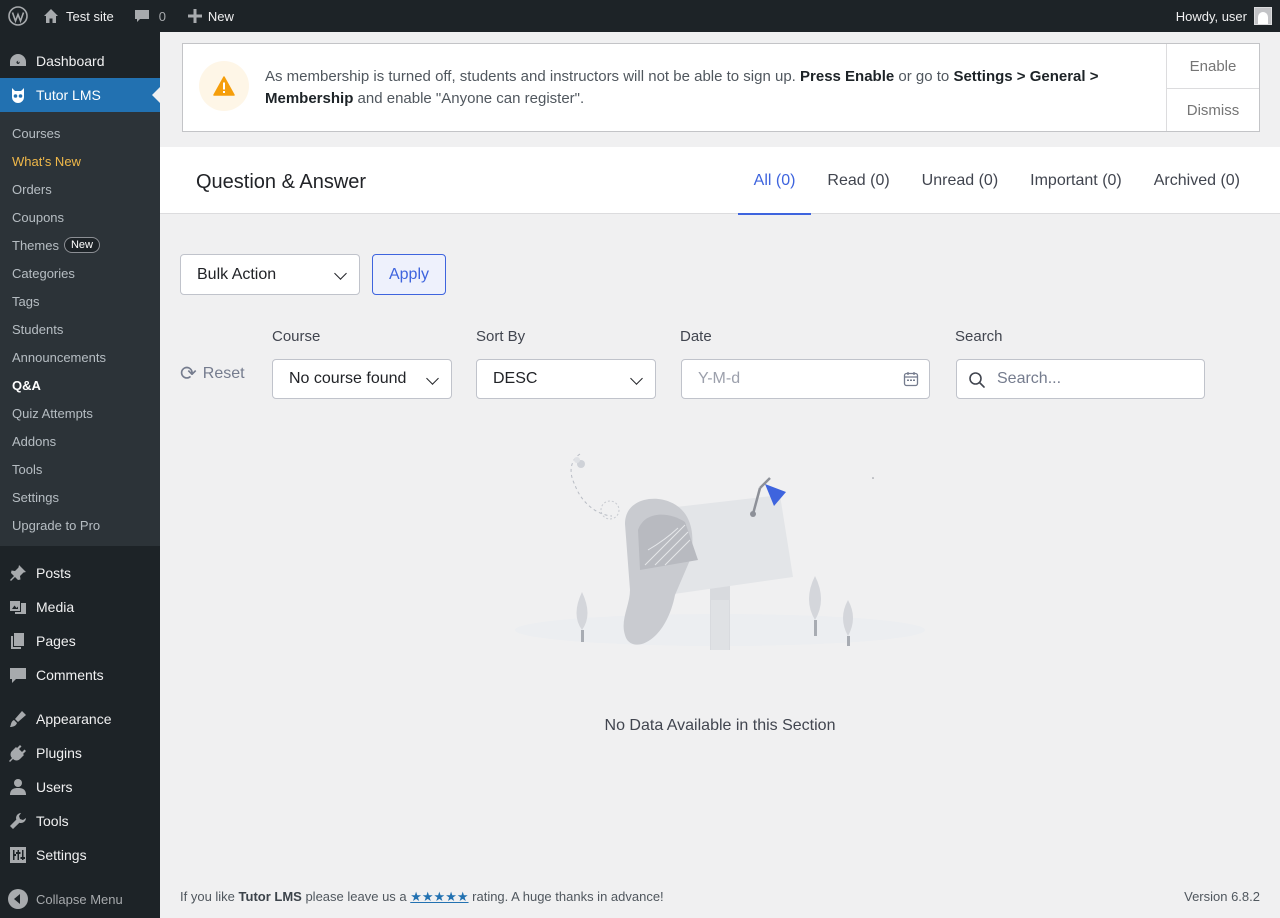 The image size is (1280, 918). I want to click on menu-users: Users, so click(80, 787).